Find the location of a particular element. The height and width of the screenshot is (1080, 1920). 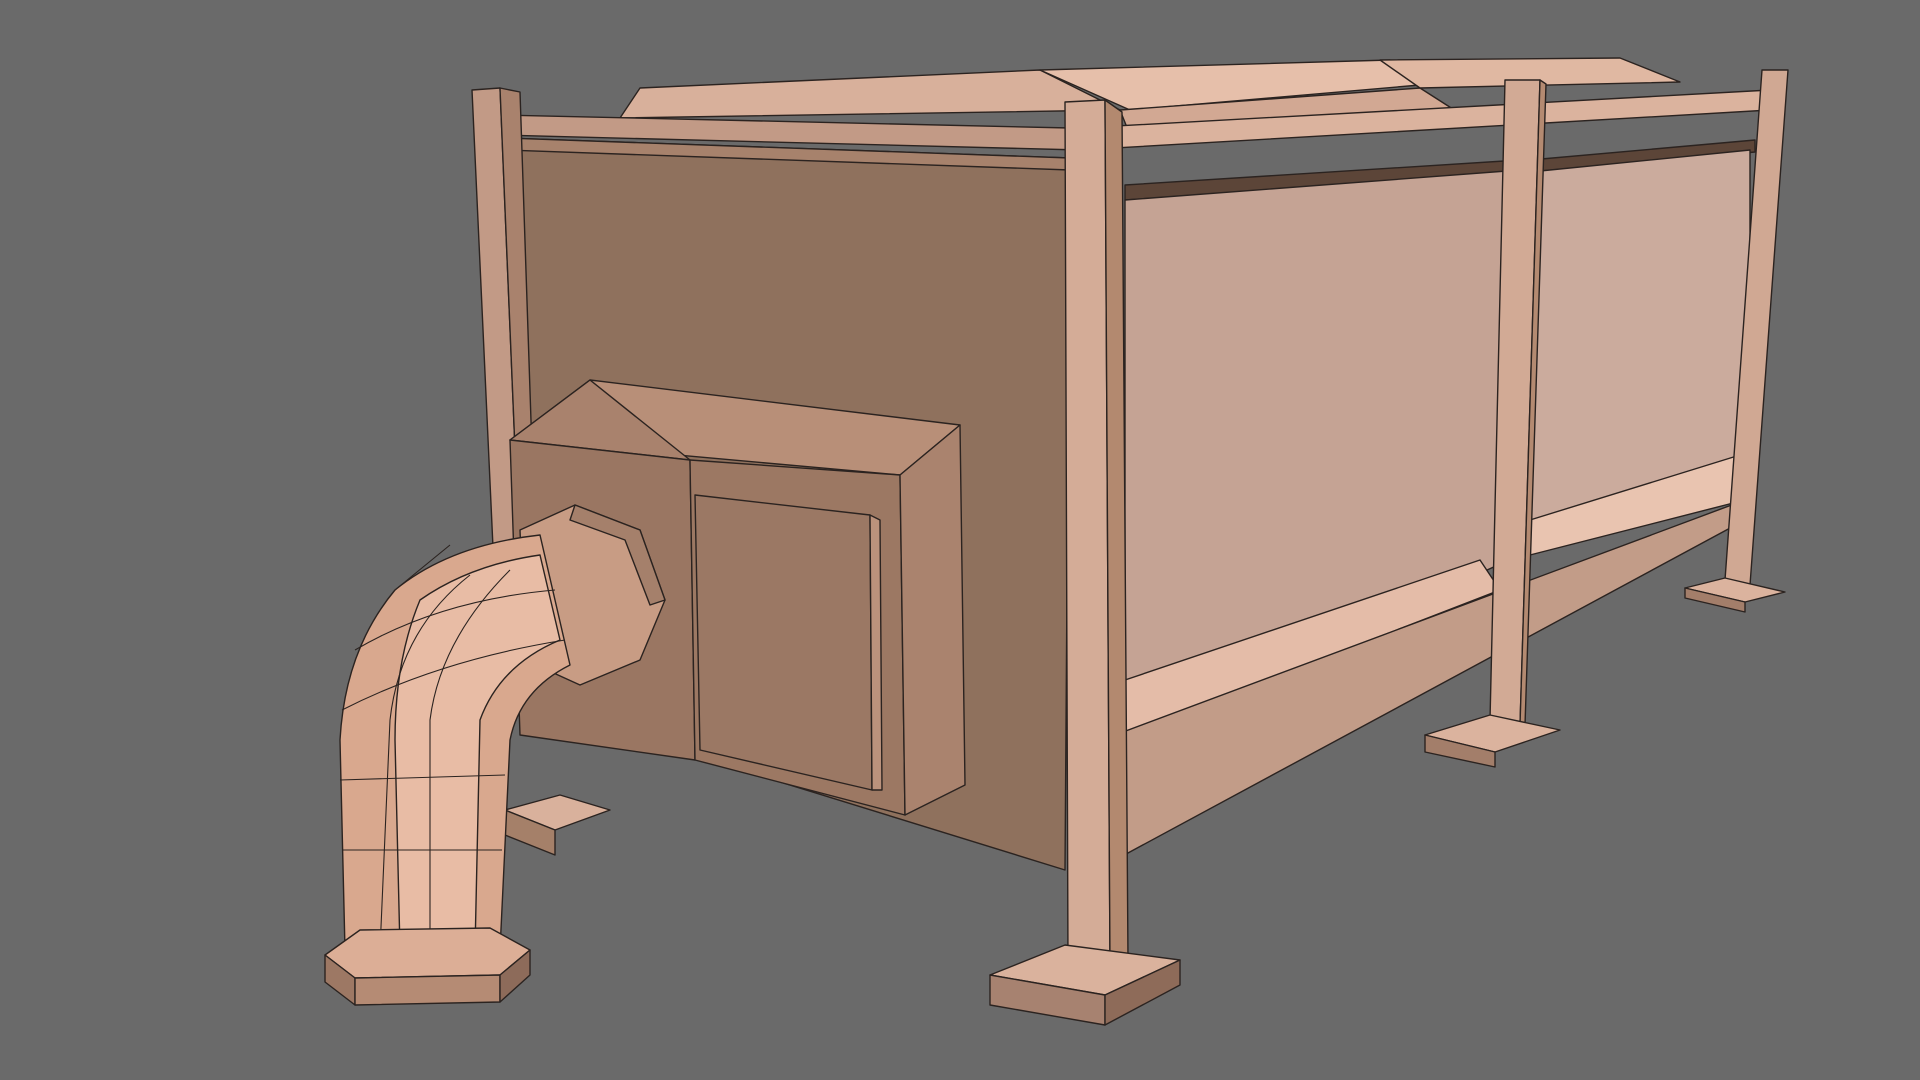

control-box-side is located at coordinates (932, 620).